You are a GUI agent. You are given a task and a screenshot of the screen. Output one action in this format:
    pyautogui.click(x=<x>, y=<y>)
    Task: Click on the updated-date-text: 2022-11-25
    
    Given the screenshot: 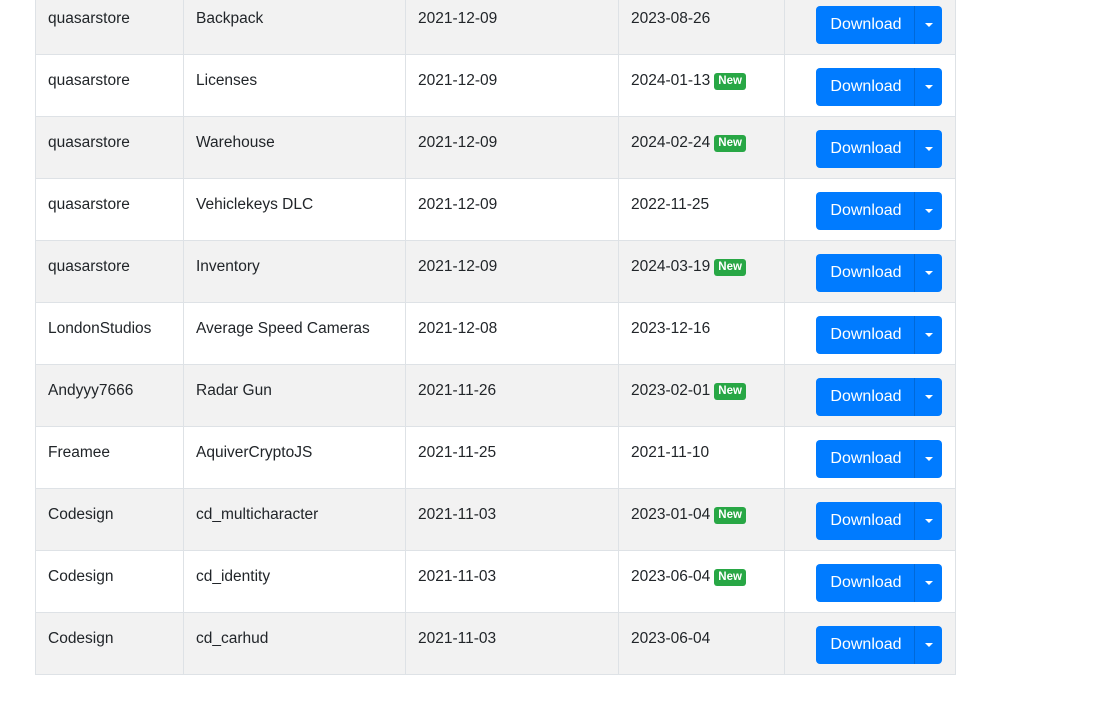 What is the action you would take?
    pyautogui.click(x=670, y=204)
    